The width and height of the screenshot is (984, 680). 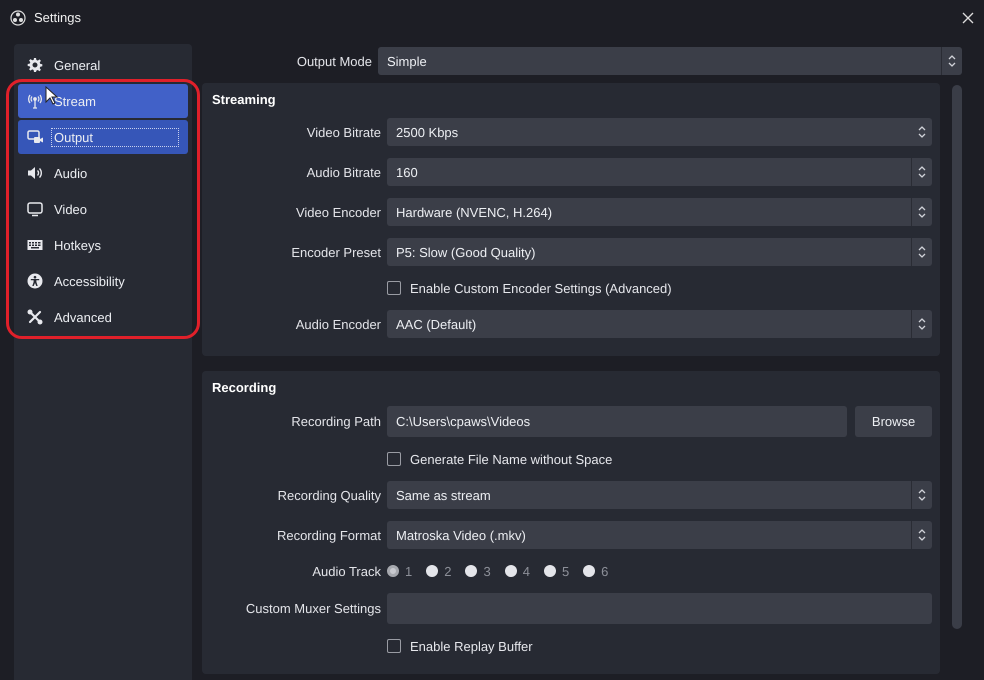 What do you see at coordinates (35, 245) in the screenshot?
I see `keyboard-icon` at bounding box center [35, 245].